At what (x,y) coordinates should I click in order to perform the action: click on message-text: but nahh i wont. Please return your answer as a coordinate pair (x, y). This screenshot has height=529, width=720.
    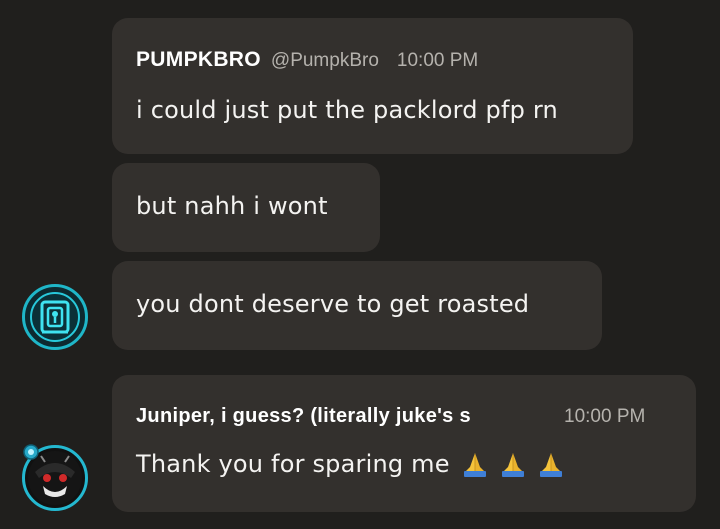
    Looking at the image, I should click on (232, 206).